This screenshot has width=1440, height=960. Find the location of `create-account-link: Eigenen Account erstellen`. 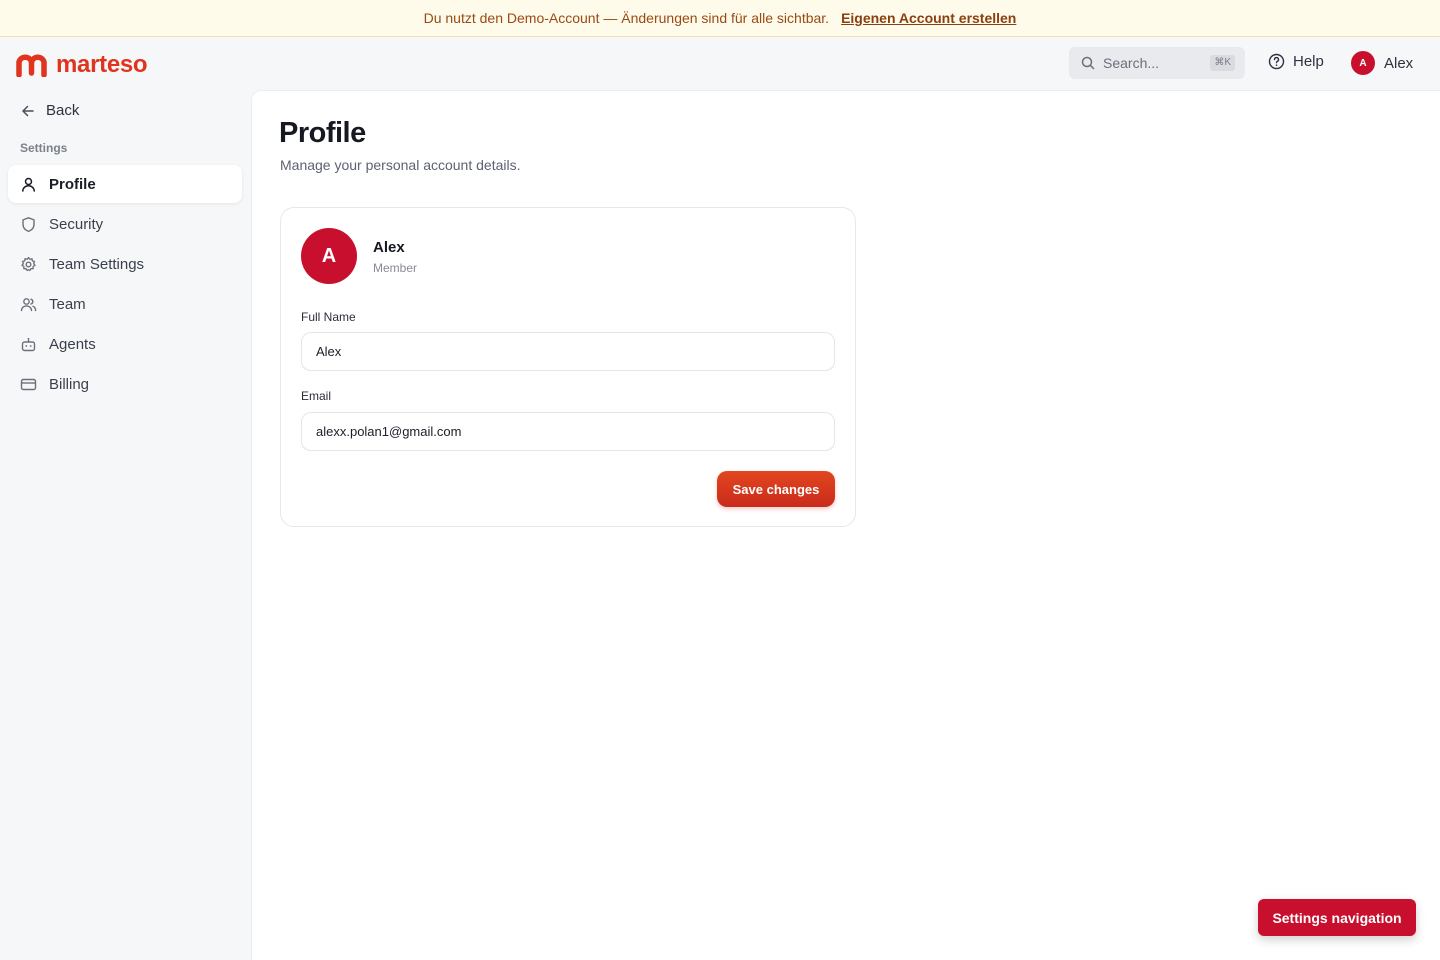

create-account-link: Eigenen Account erstellen is located at coordinates (928, 18).